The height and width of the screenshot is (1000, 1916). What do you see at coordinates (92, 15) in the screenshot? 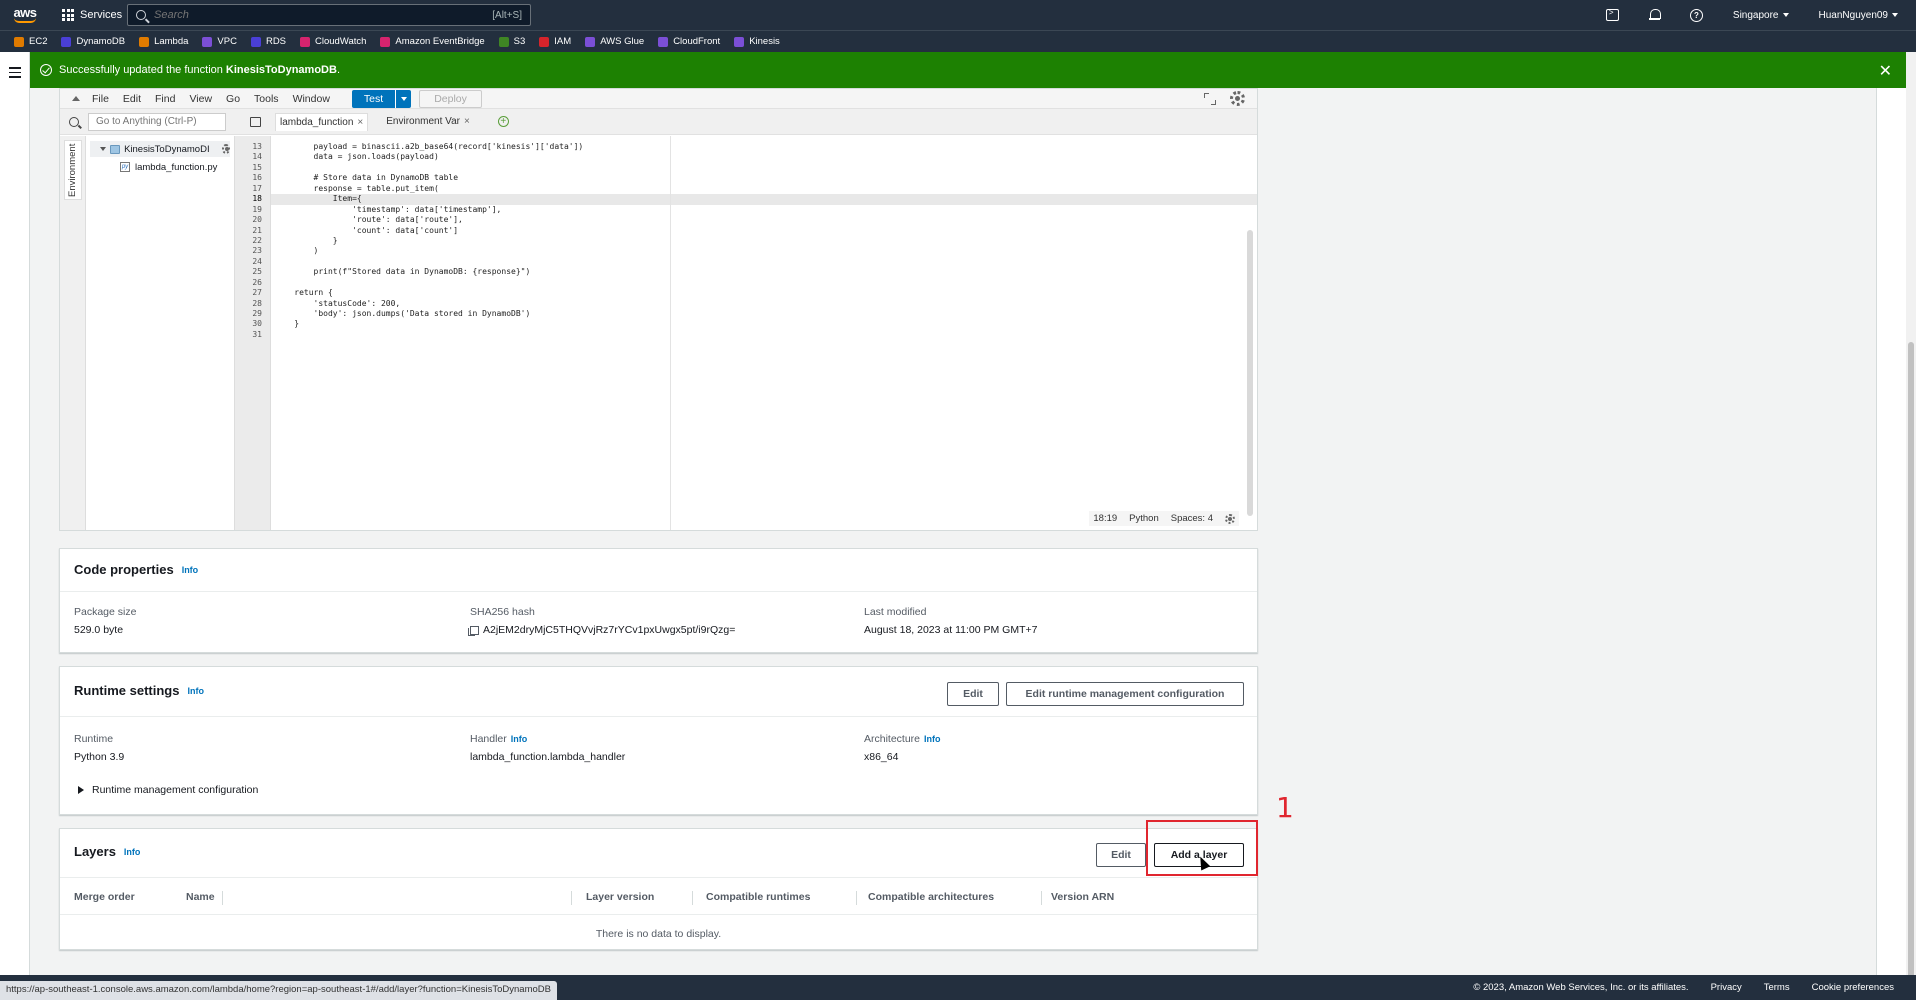
I see `services-menu-button: Services` at bounding box center [92, 15].